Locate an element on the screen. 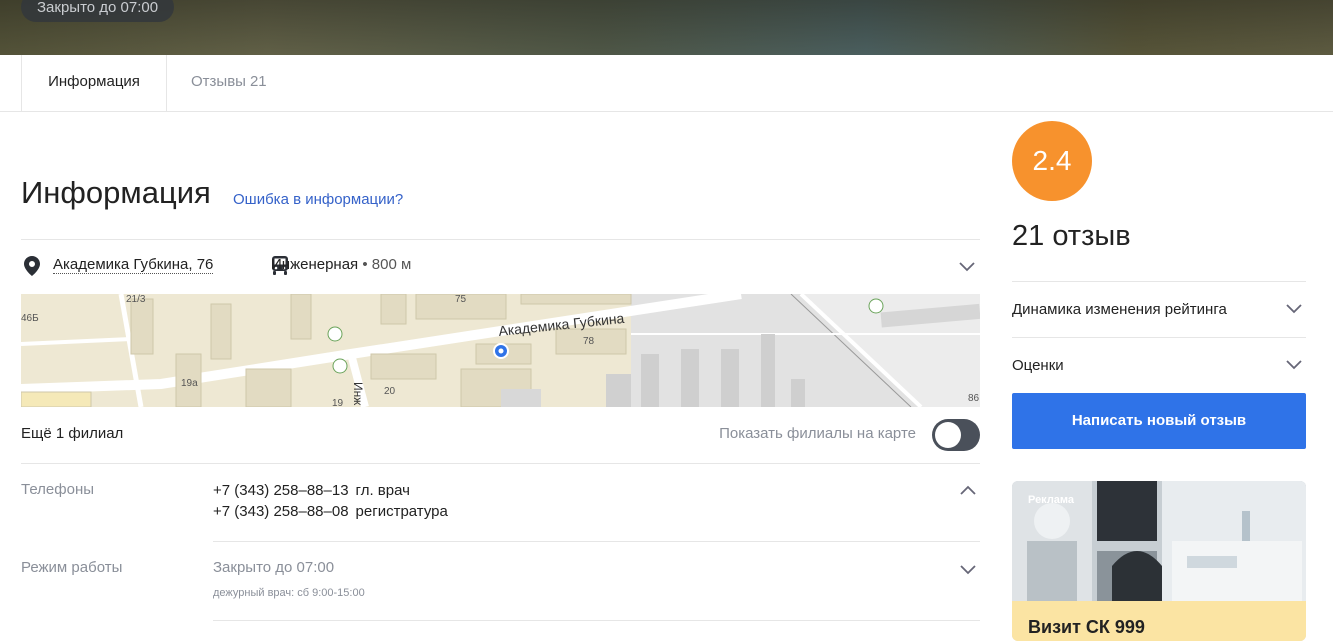 This screenshot has width=1333, height=641. svg-text: 19а is located at coordinates (189, 383).